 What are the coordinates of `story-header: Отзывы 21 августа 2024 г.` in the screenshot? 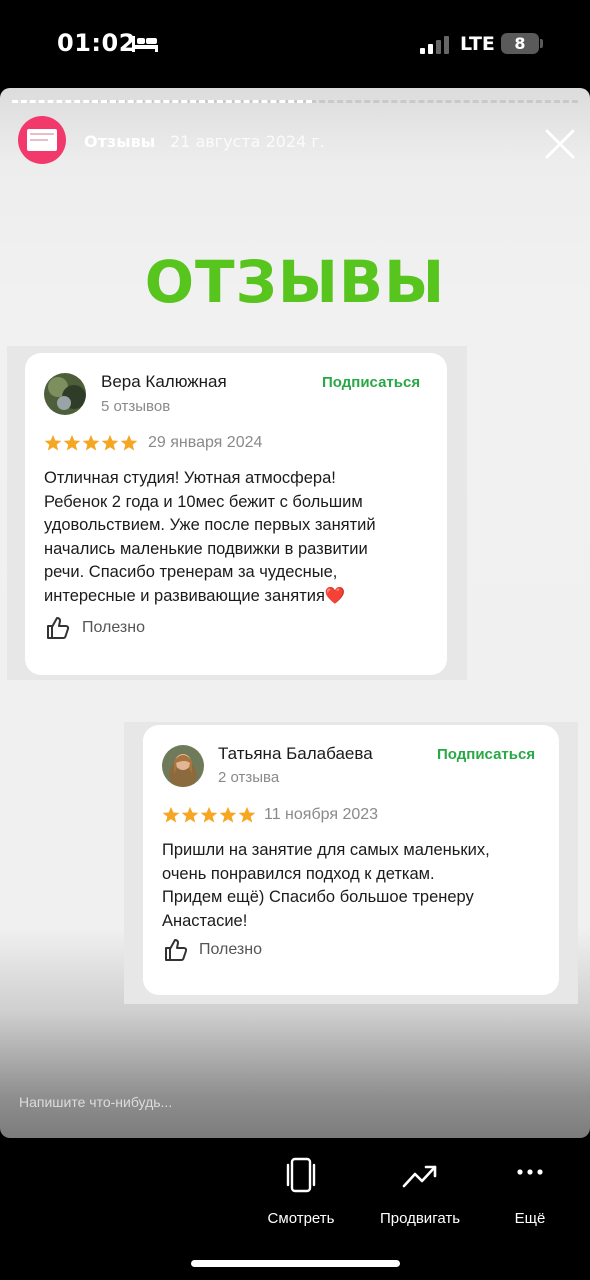 It's located at (298, 141).